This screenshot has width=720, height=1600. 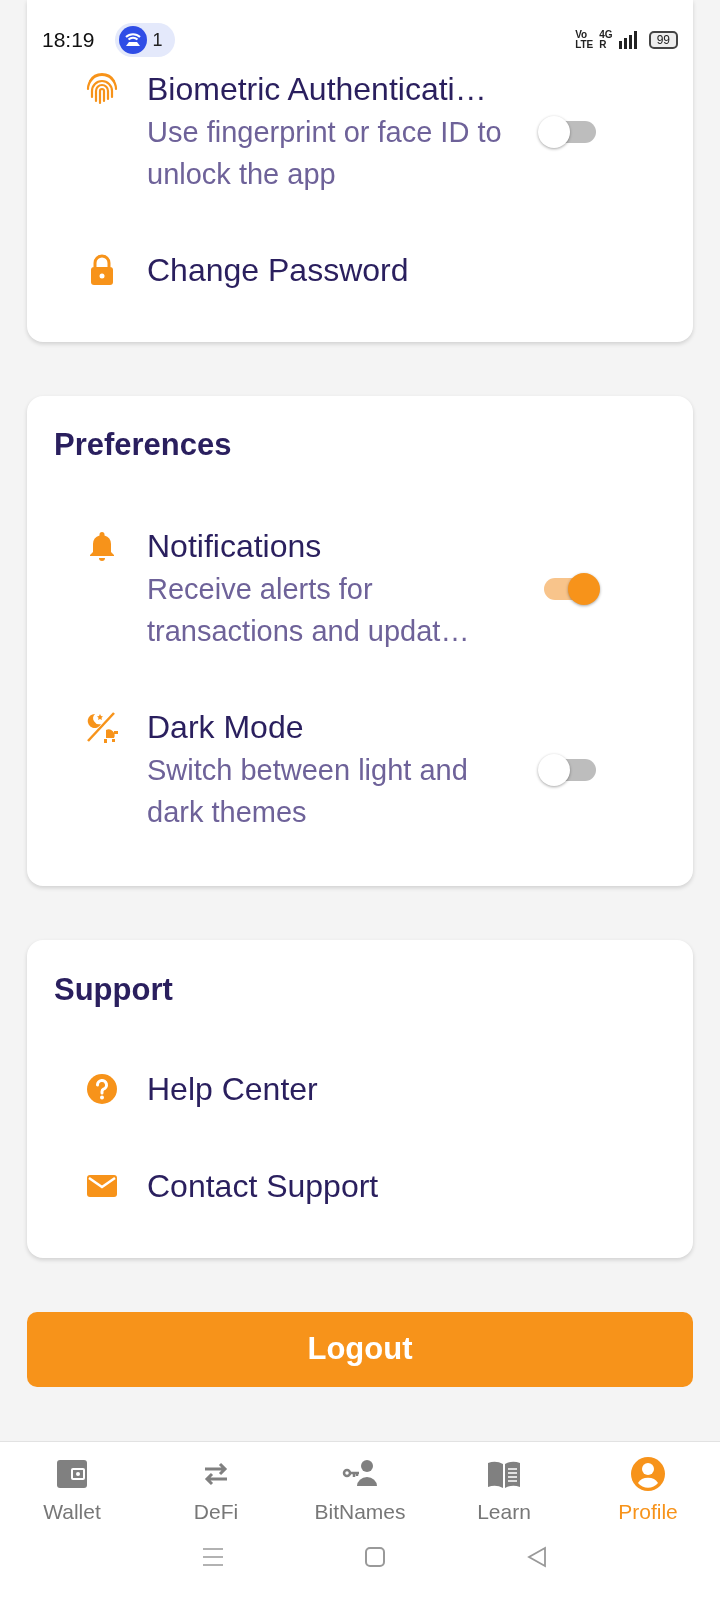 What do you see at coordinates (582, 35) in the screenshot?
I see `volte-label: Vo` at bounding box center [582, 35].